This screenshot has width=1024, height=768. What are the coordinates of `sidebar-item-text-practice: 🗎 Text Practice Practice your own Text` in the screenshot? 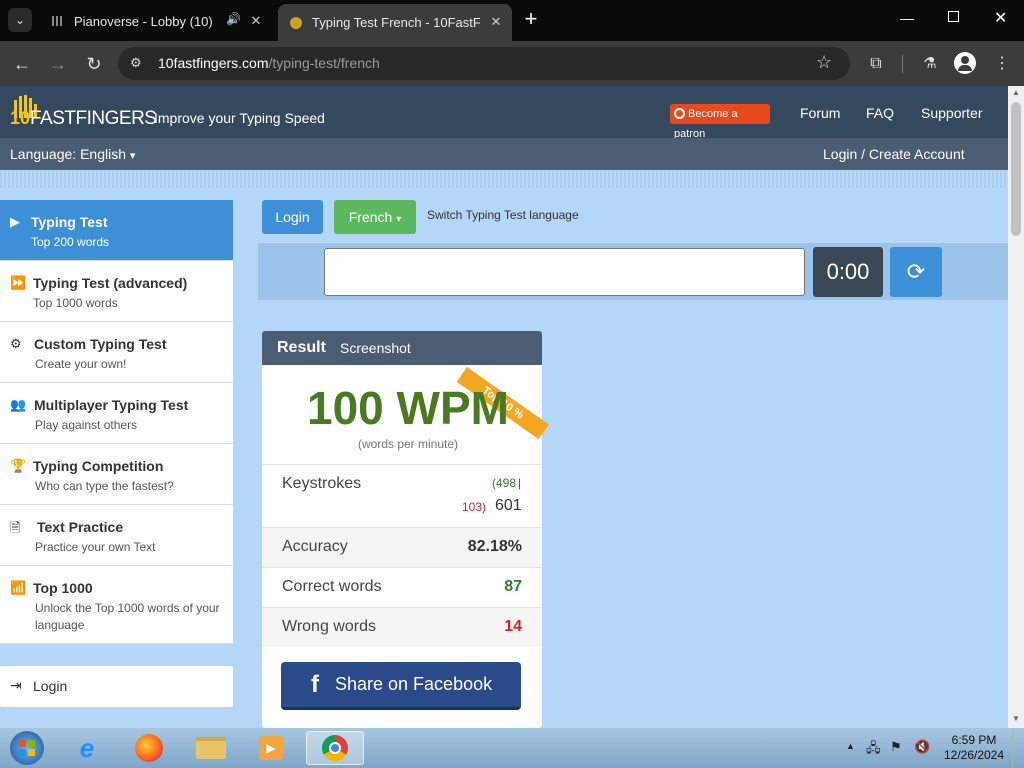 It's located at (116, 535).